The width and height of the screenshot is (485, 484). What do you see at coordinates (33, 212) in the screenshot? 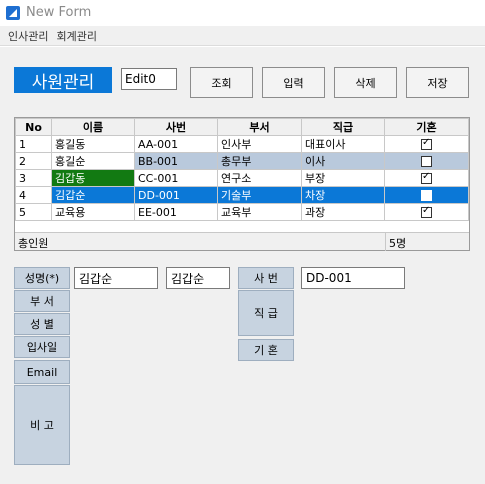
I see `row-no: 5` at bounding box center [33, 212].